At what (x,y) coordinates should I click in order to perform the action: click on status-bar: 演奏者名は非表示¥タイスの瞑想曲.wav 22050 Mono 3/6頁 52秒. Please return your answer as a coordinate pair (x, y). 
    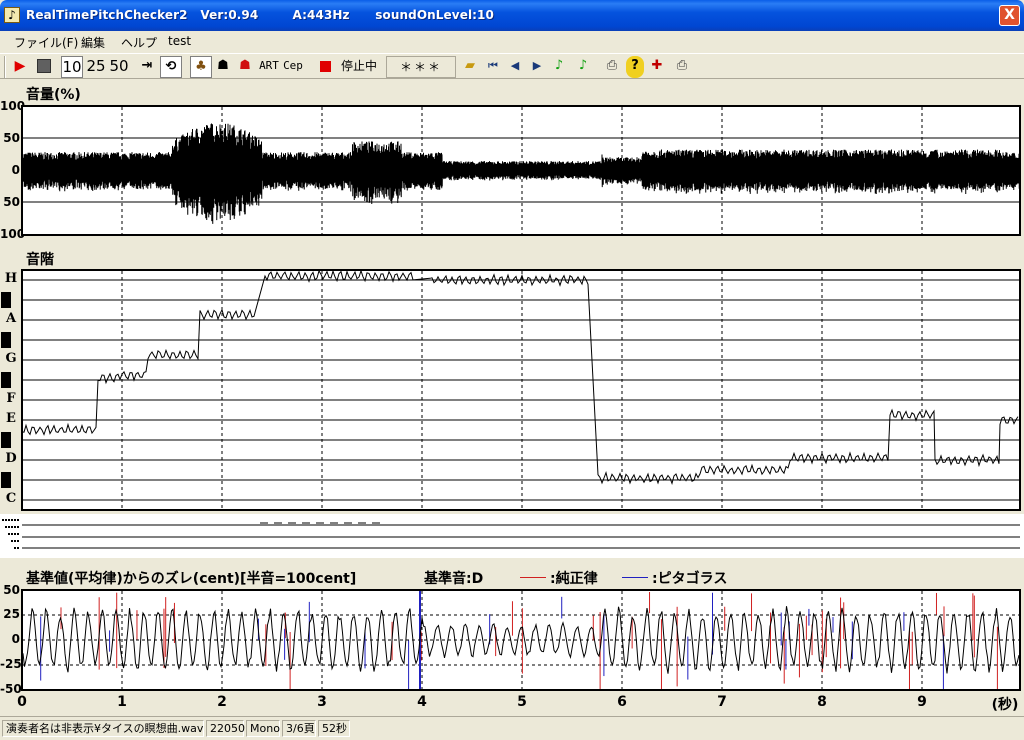
    Looking at the image, I should click on (512, 728).